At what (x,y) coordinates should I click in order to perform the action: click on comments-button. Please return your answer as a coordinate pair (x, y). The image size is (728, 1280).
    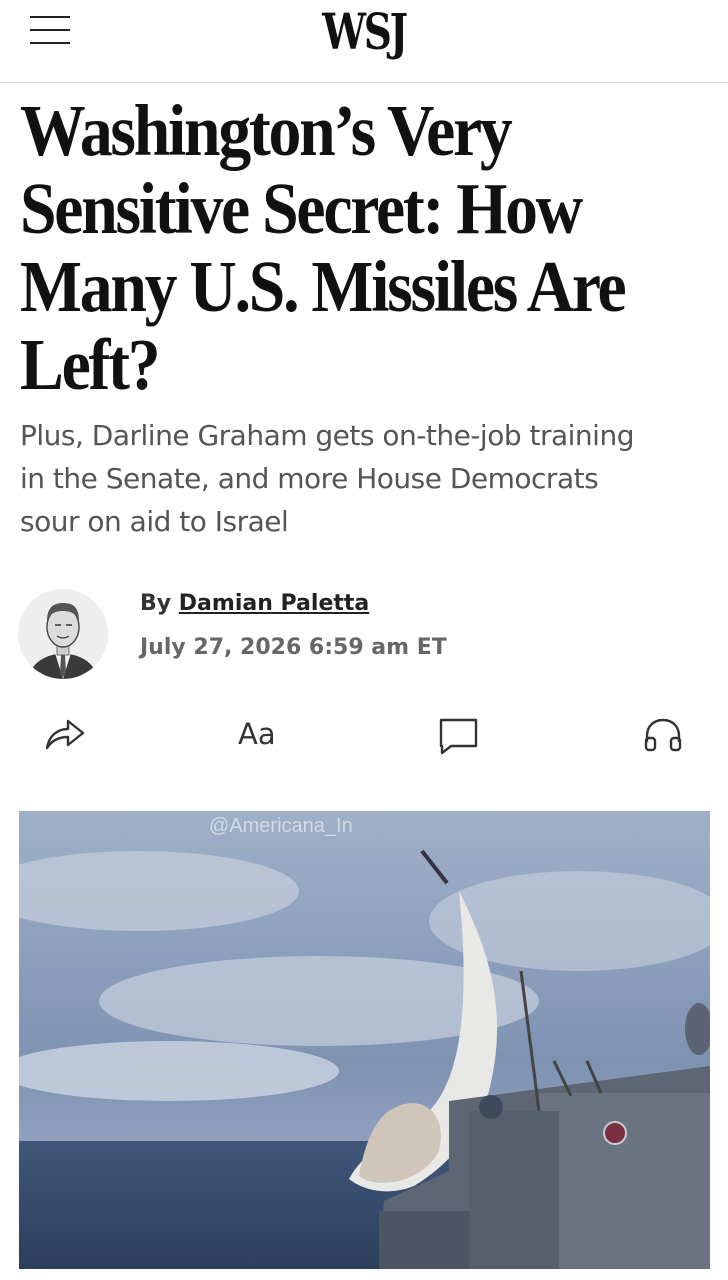
    Looking at the image, I should click on (459, 734).